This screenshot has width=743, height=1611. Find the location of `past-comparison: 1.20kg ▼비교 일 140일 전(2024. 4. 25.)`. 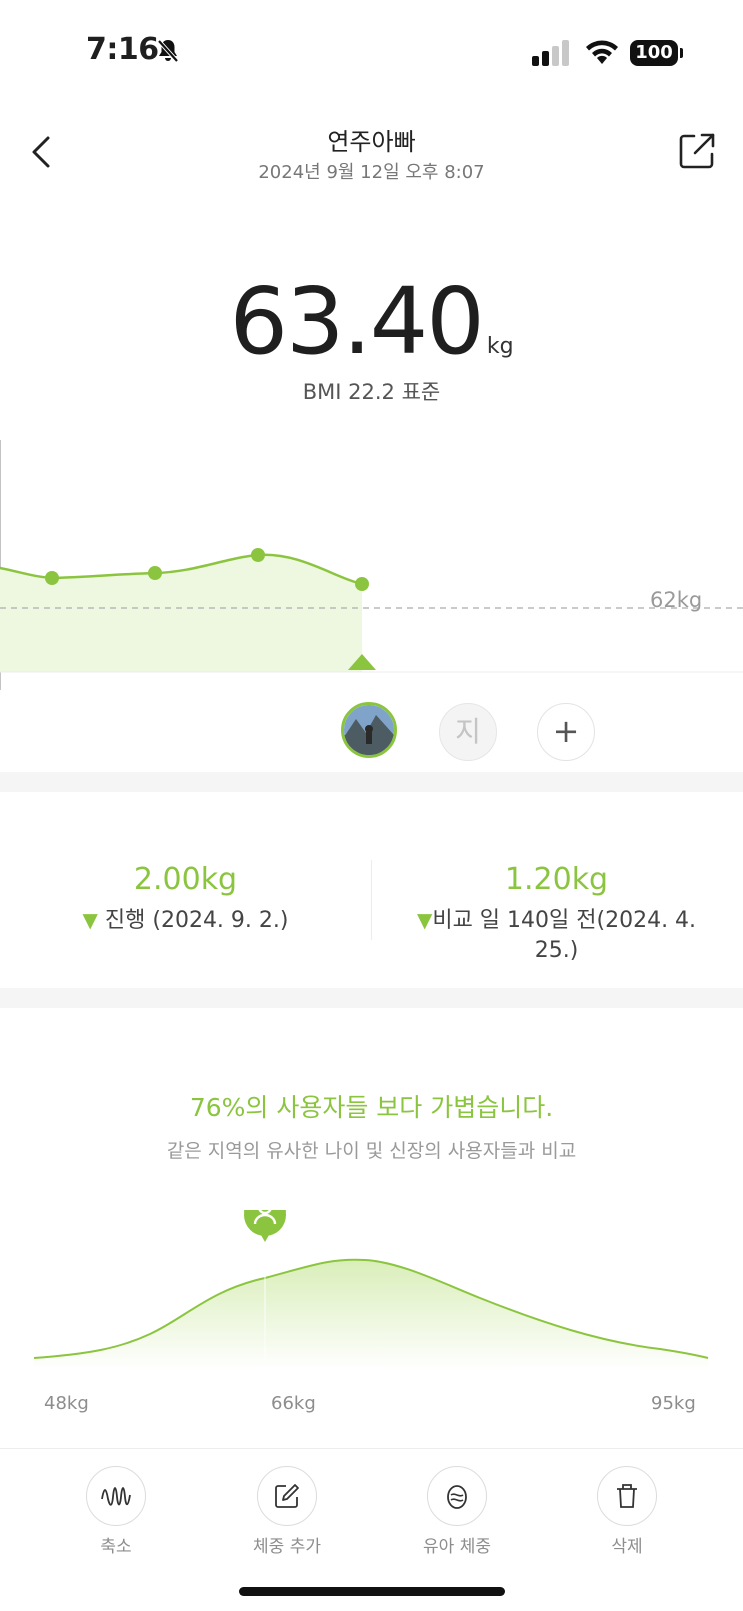

past-comparison: 1.20kg ▼비교 일 140일 전(2024. 4. 25.) is located at coordinates (556, 914).